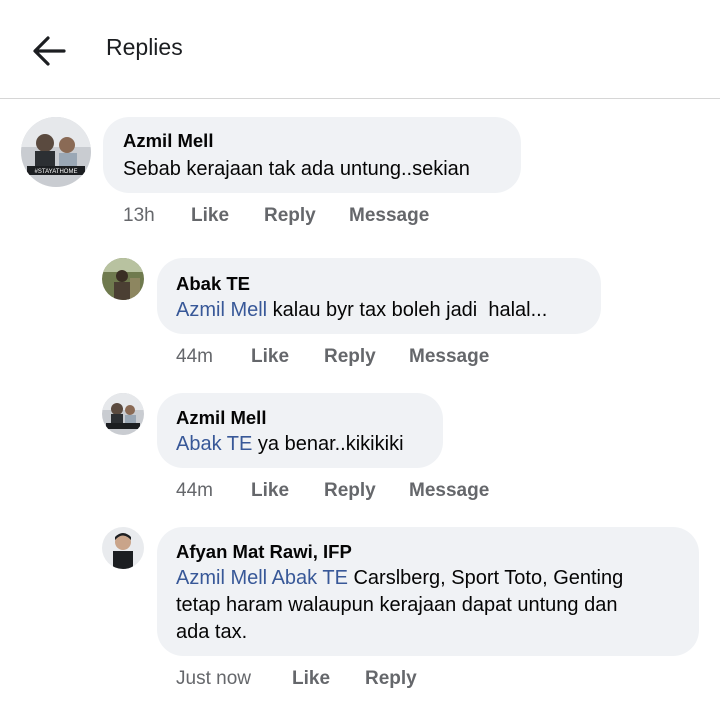  I want to click on page-title: Replies, so click(144, 47).